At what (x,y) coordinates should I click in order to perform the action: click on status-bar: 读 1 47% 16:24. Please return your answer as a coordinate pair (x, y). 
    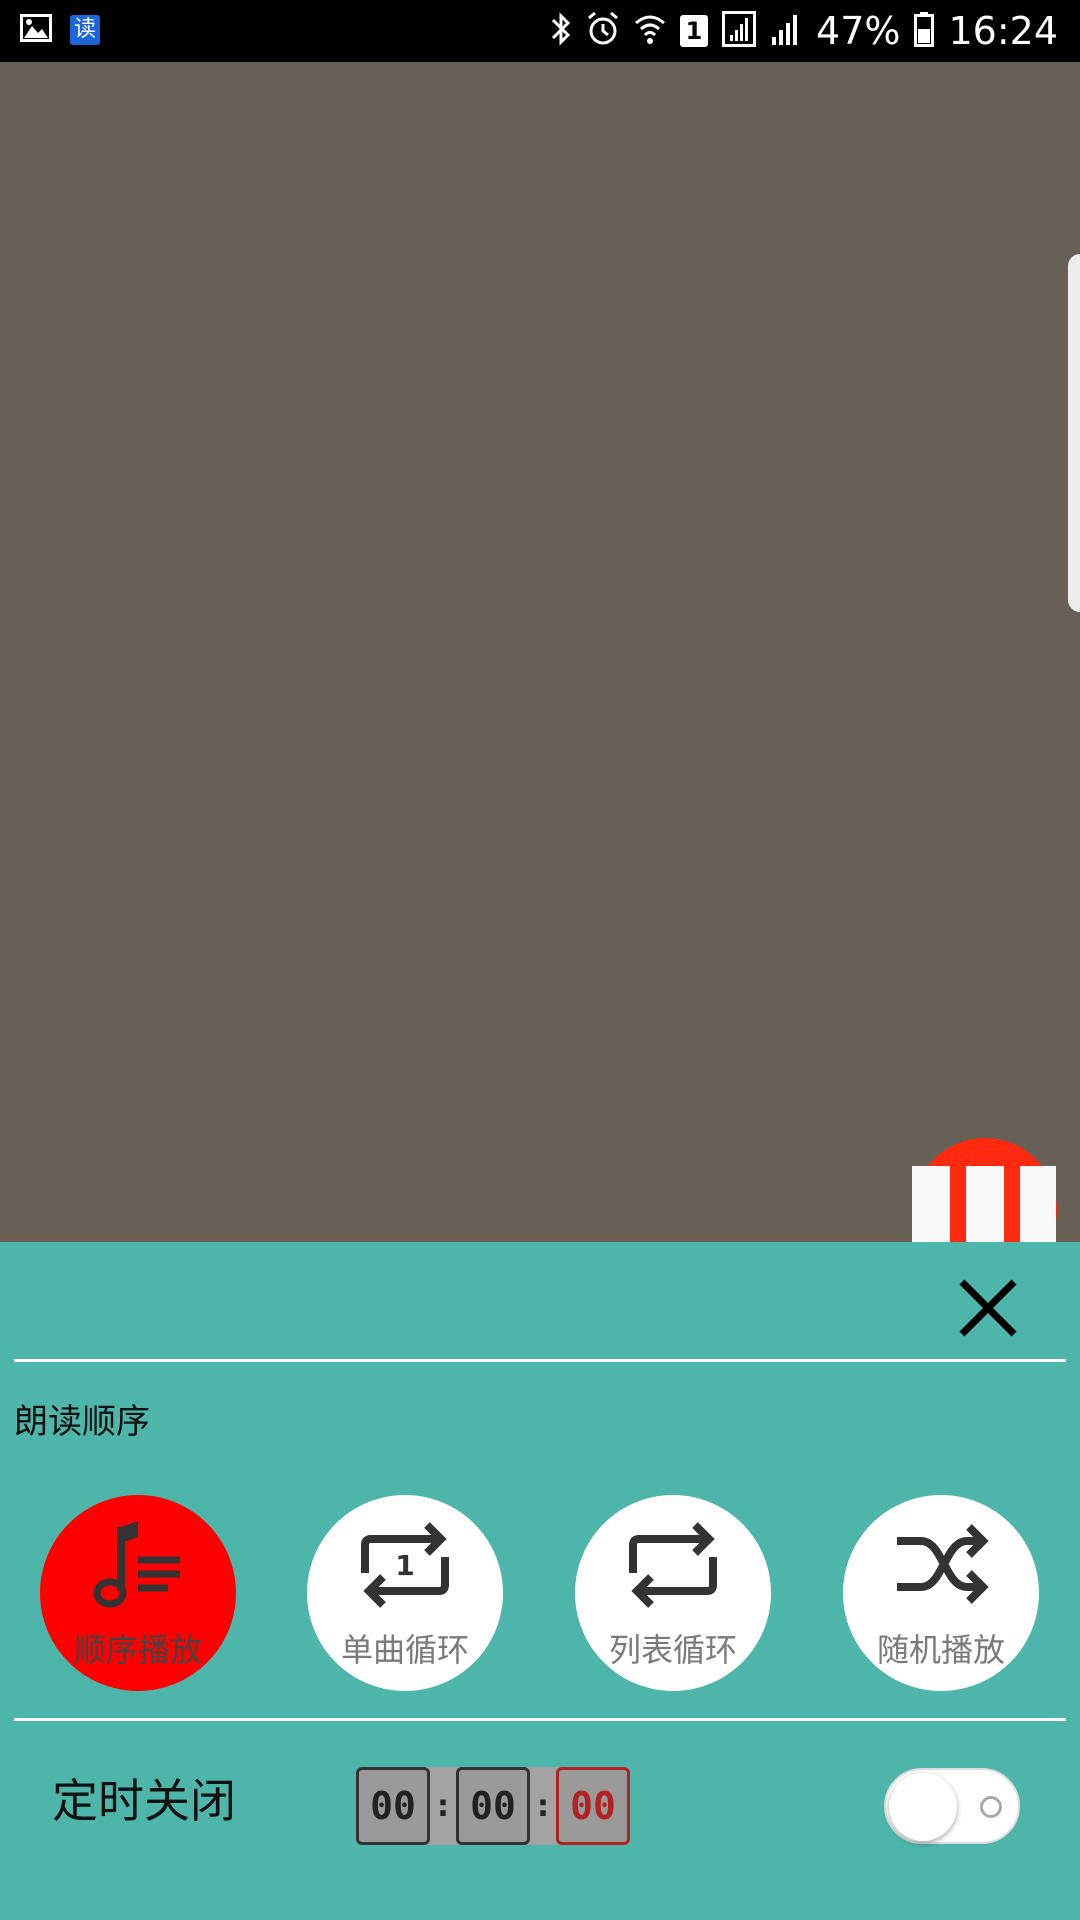
    Looking at the image, I should click on (540, 31).